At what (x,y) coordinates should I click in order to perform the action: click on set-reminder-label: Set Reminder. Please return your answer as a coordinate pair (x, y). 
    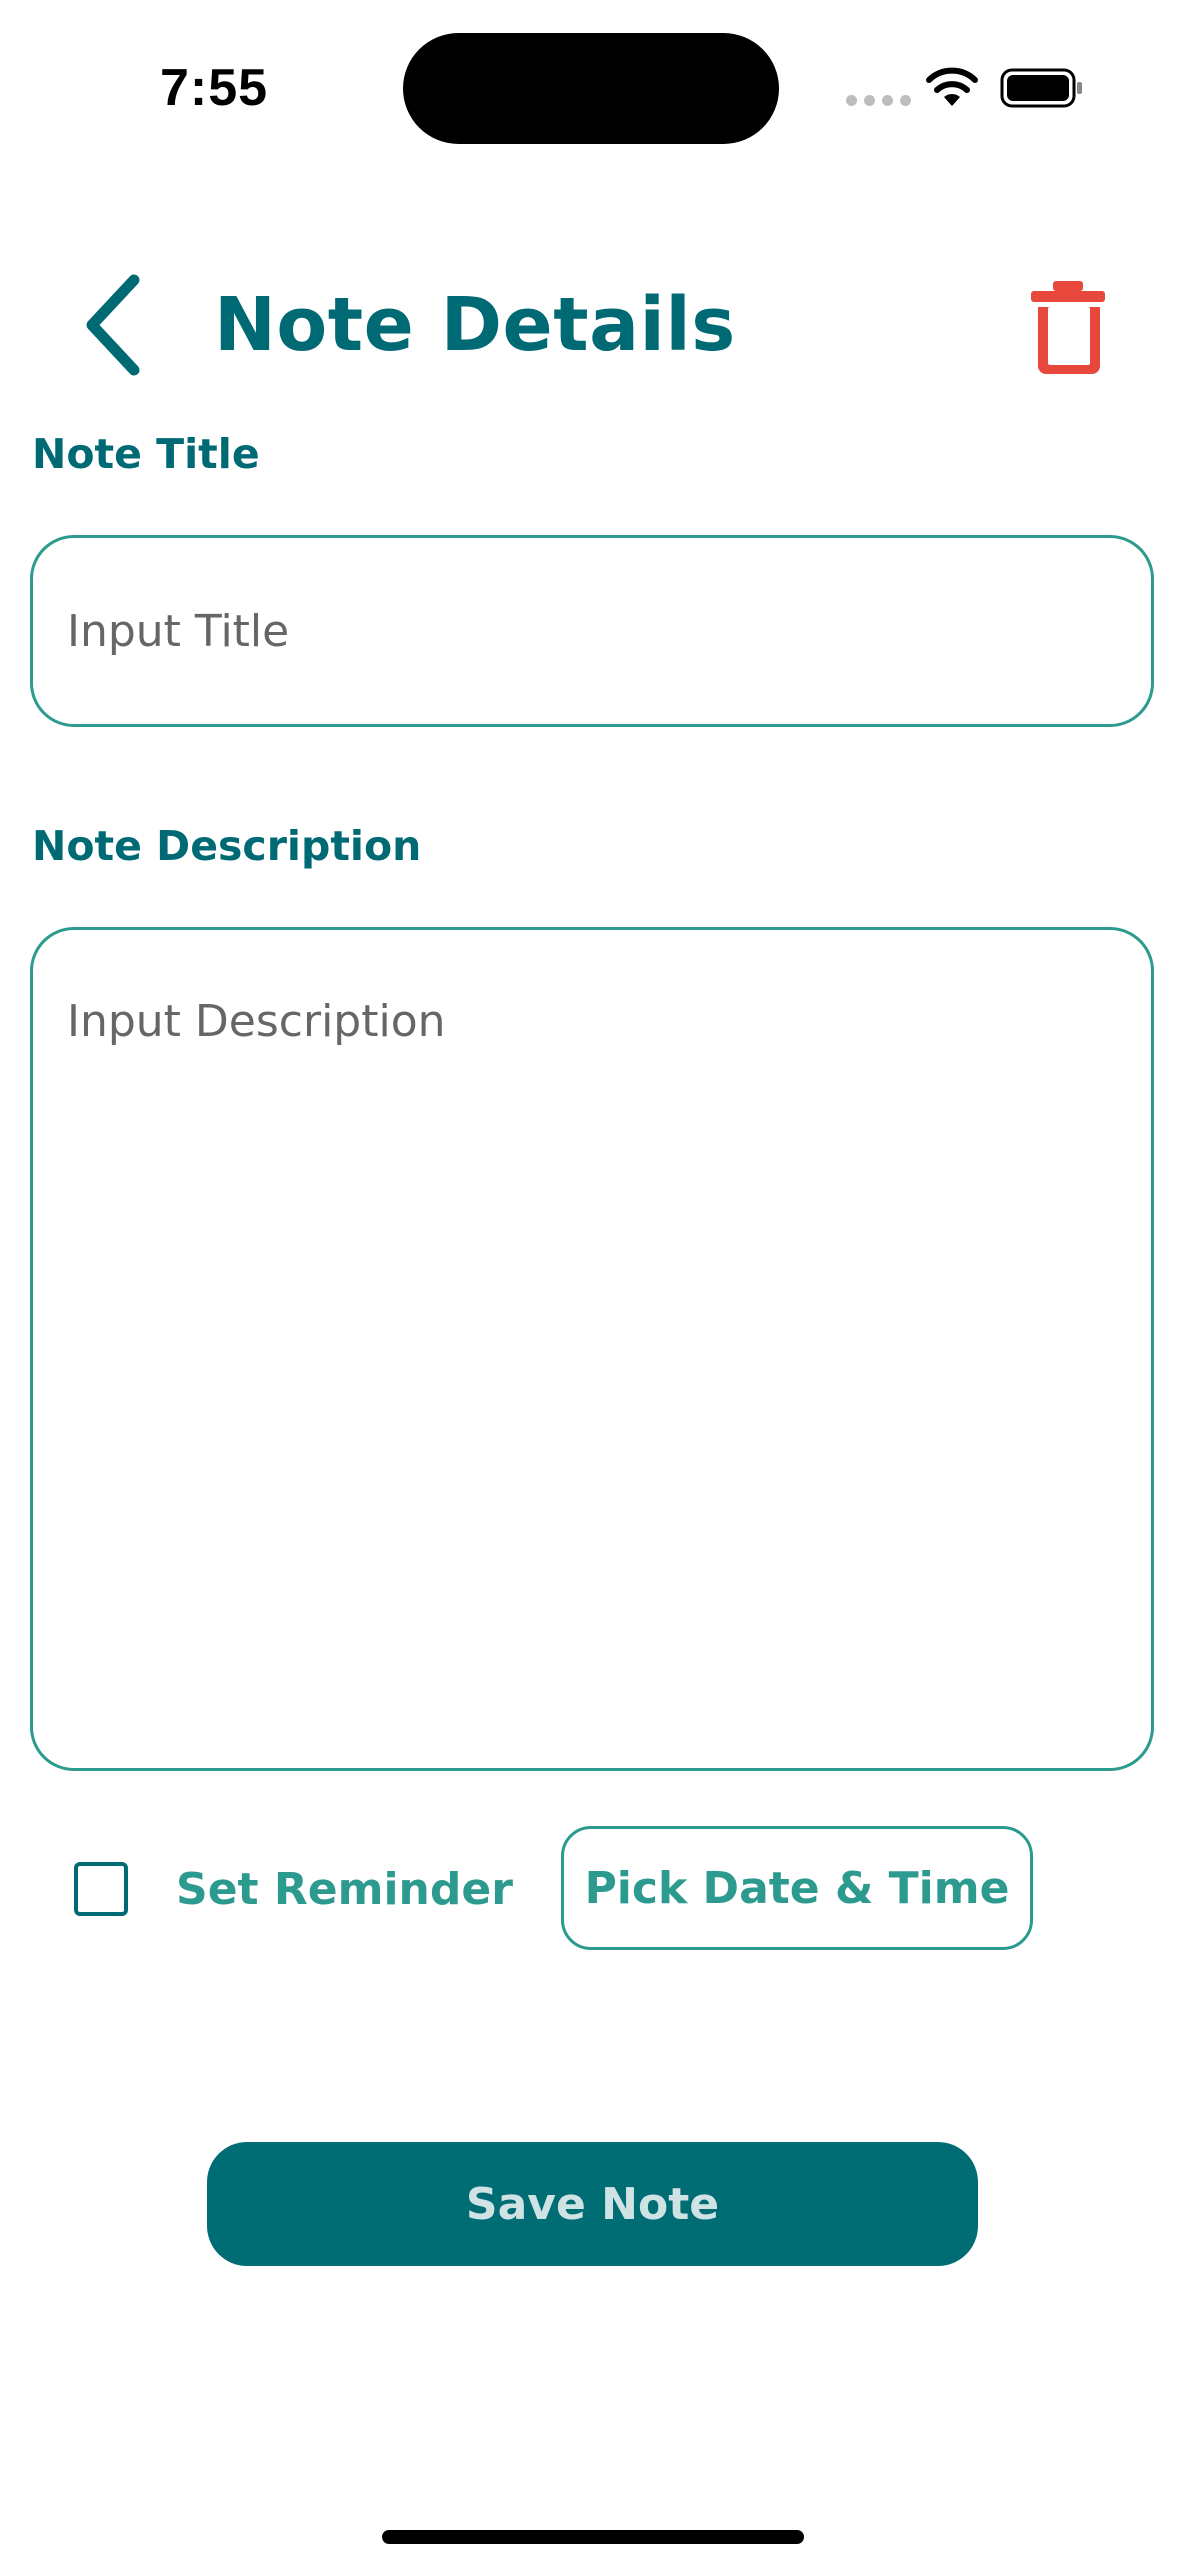
    Looking at the image, I should click on (344, 1889).